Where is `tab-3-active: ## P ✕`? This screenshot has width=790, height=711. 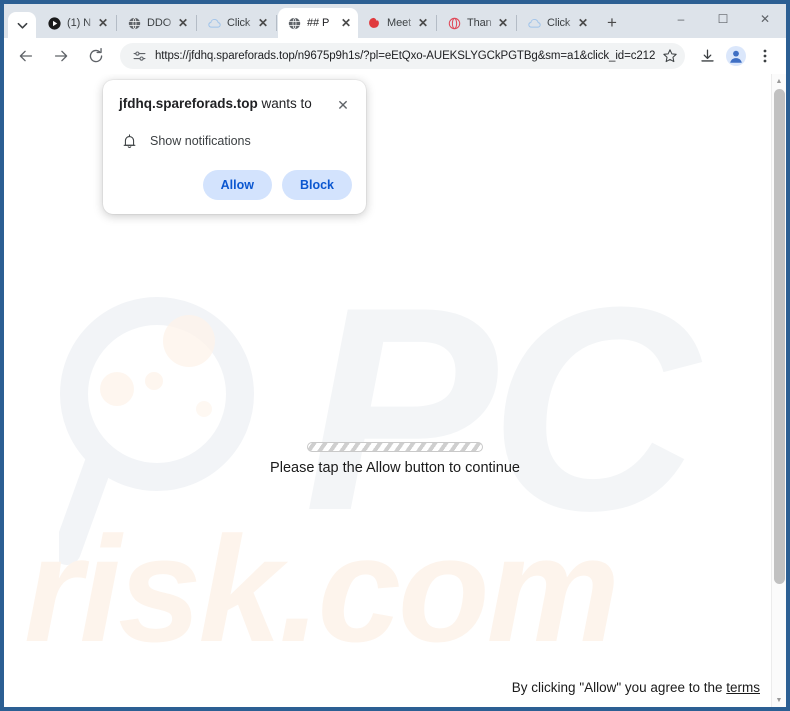
tab-3-active: ## P ✕ is located at coordinates (318, 23).